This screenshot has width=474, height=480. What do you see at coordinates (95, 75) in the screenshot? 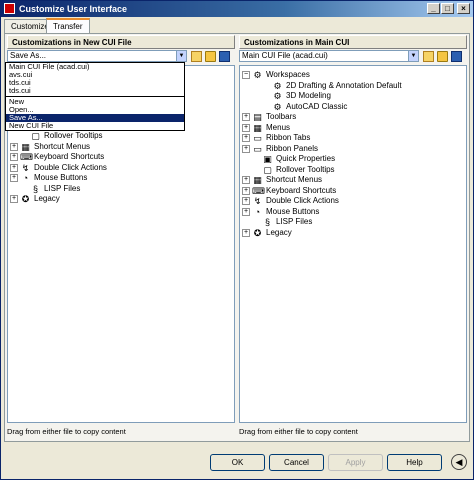
I see `dropdown-item: avs.cui` at bounding box center [95, 75].